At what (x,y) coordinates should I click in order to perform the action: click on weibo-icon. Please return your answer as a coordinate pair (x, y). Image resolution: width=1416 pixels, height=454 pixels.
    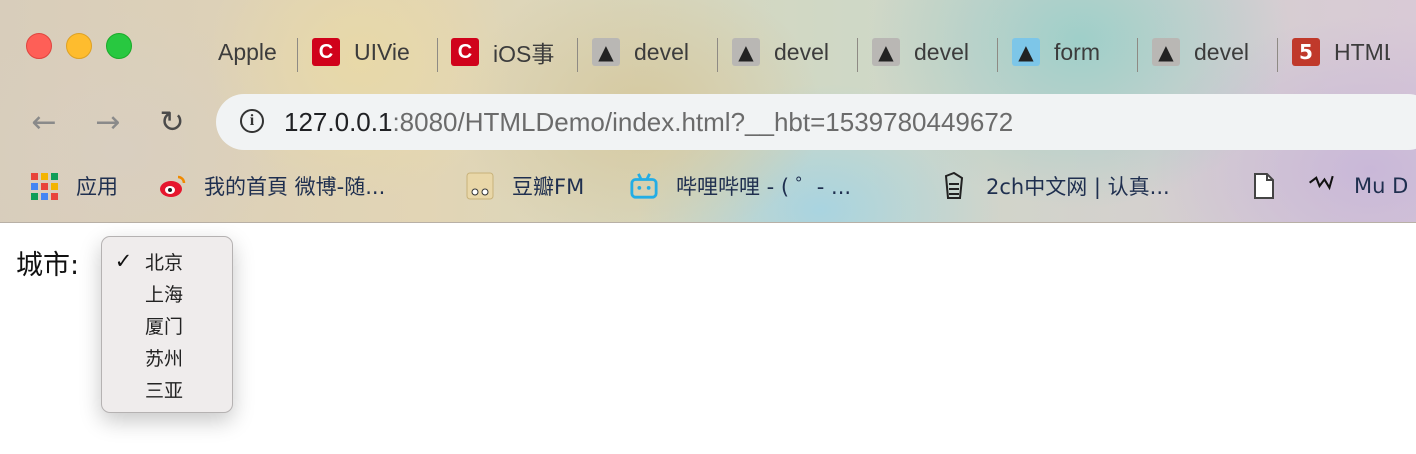
    Looking at the image, I should click on (172, 186).